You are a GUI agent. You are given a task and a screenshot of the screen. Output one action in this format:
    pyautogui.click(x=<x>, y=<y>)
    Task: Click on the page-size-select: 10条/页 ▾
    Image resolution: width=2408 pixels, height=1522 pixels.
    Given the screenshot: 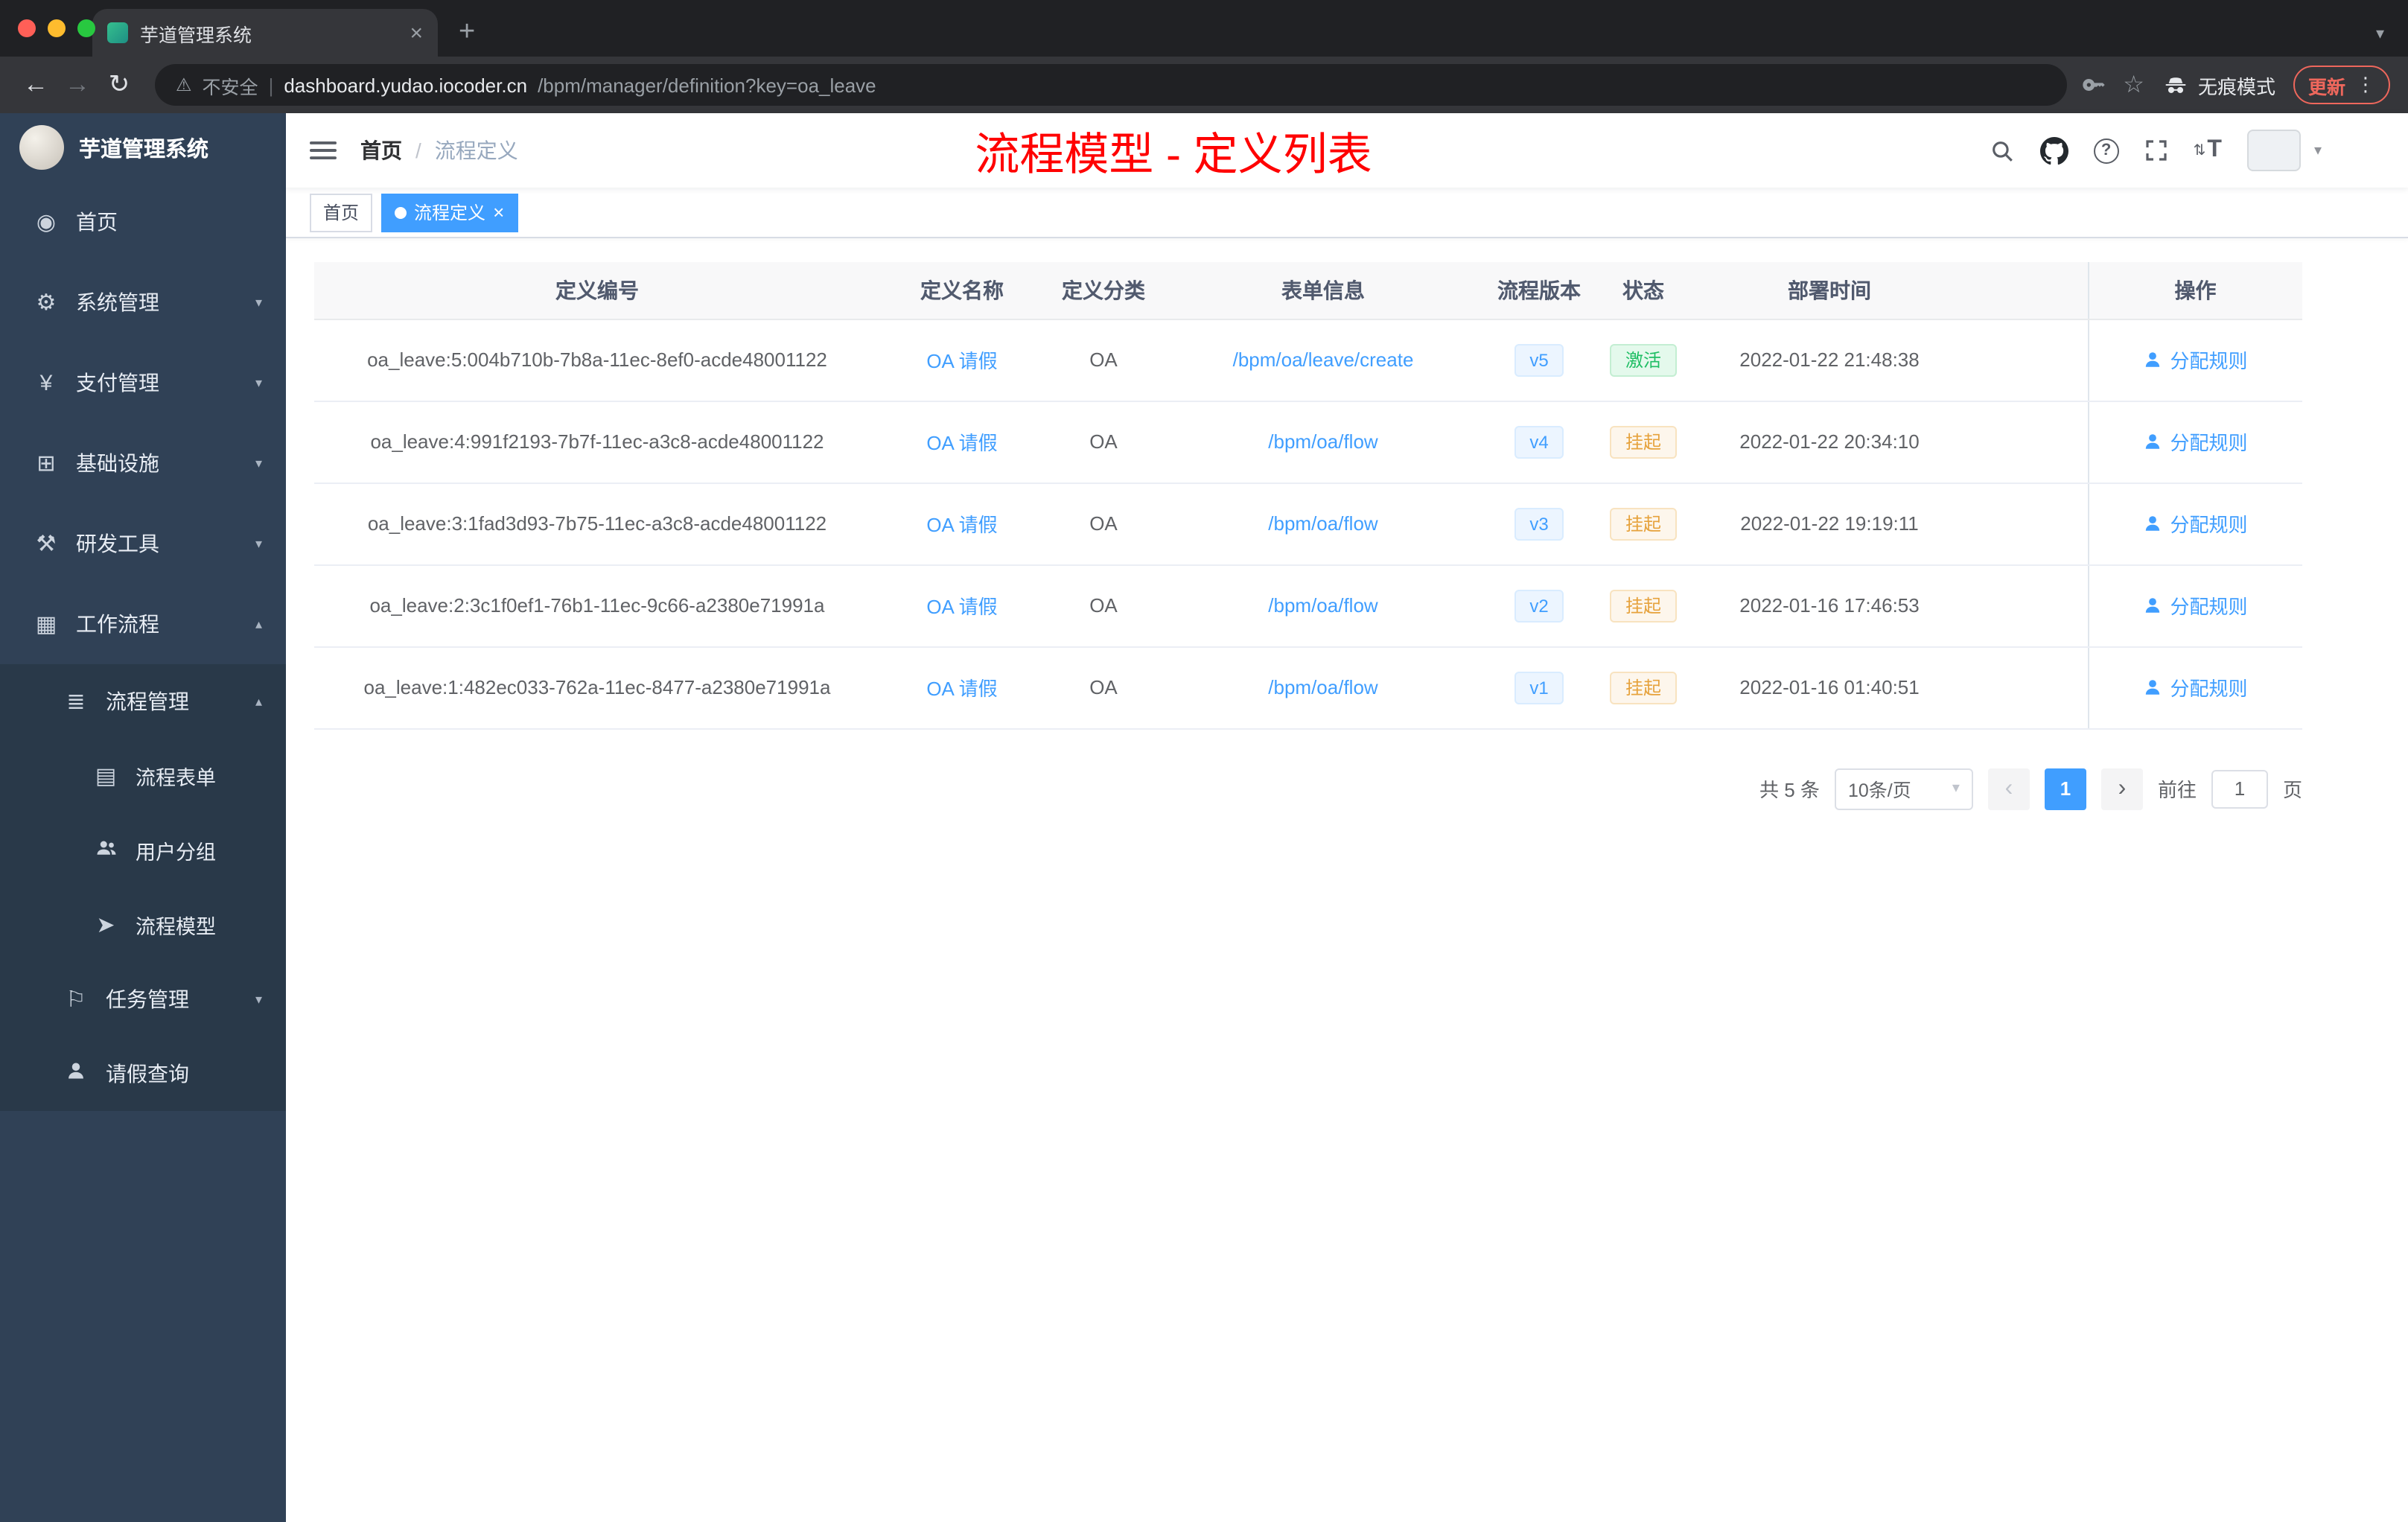 What is the action you would take?
    pyautogui.click(x=1903, y=788)
    